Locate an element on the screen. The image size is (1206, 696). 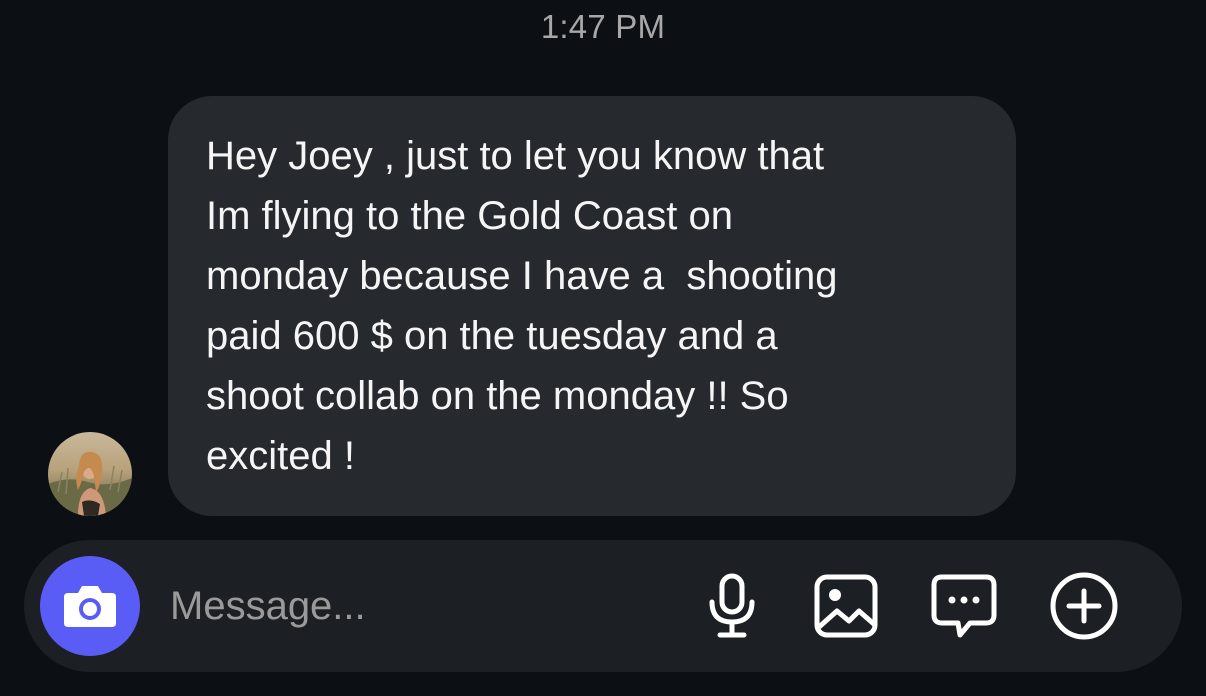
avatar is located at coordinates (90, 474).